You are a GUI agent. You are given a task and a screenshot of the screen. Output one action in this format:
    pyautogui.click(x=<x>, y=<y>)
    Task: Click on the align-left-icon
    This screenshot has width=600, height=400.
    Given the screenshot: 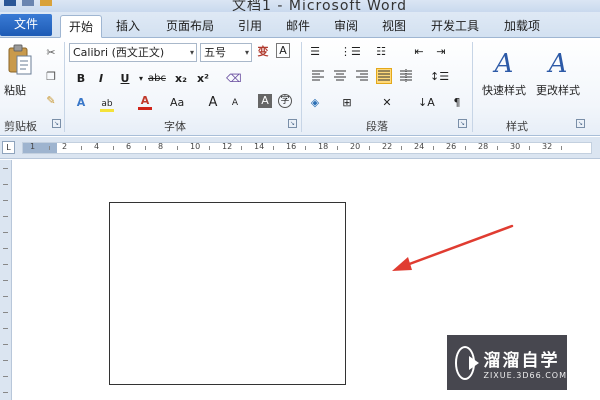 What is the action you would take?
    pyautogui.click(x=318, y=76)
    